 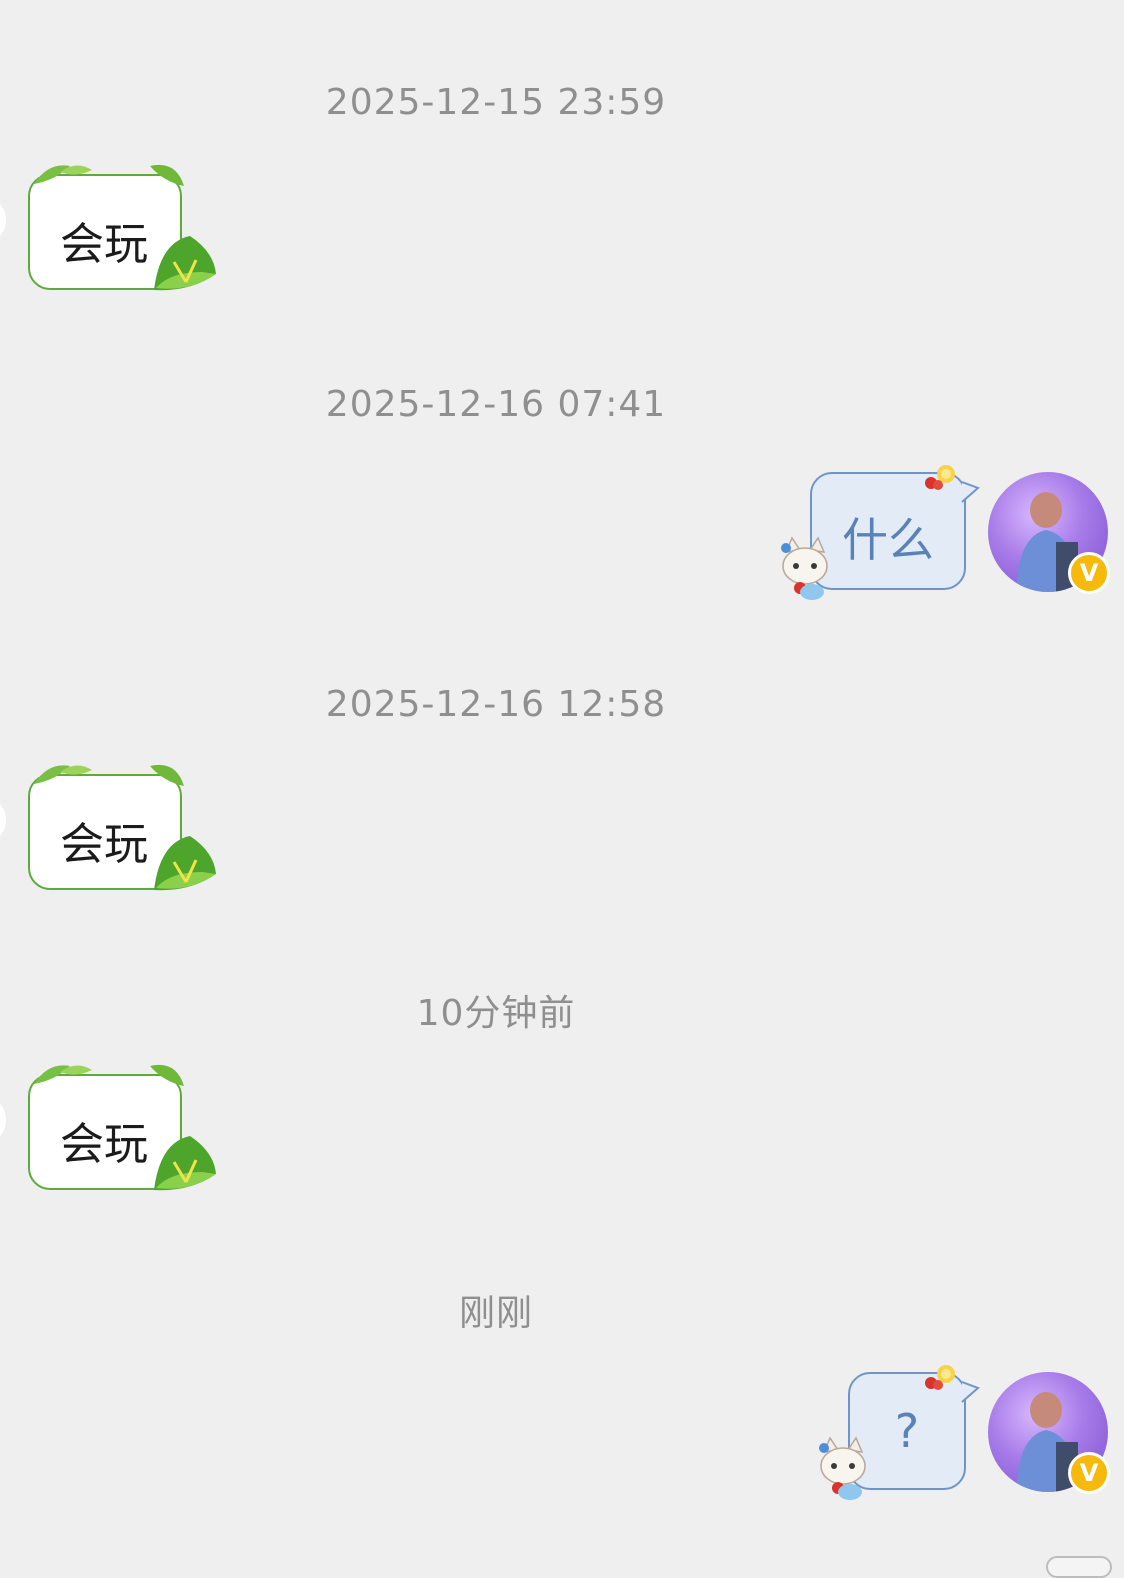 I want to click on message-text: 什么, so click(x=888, y=540).